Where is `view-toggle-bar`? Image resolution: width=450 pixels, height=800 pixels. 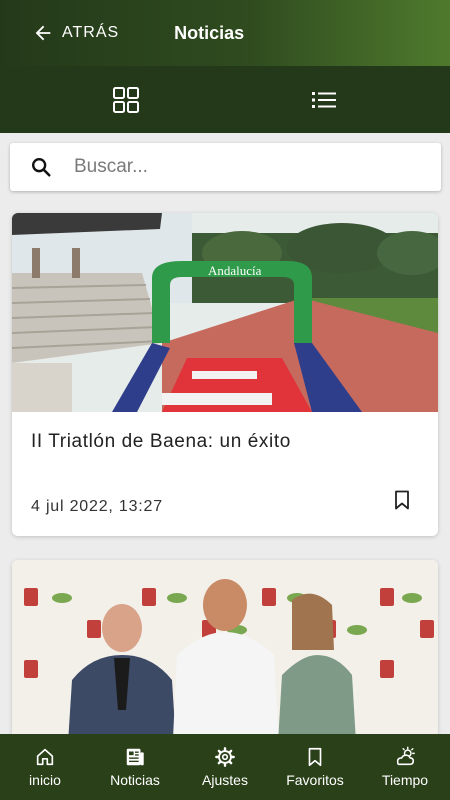 view-toggle-bar is located at coordinates (225, 99).